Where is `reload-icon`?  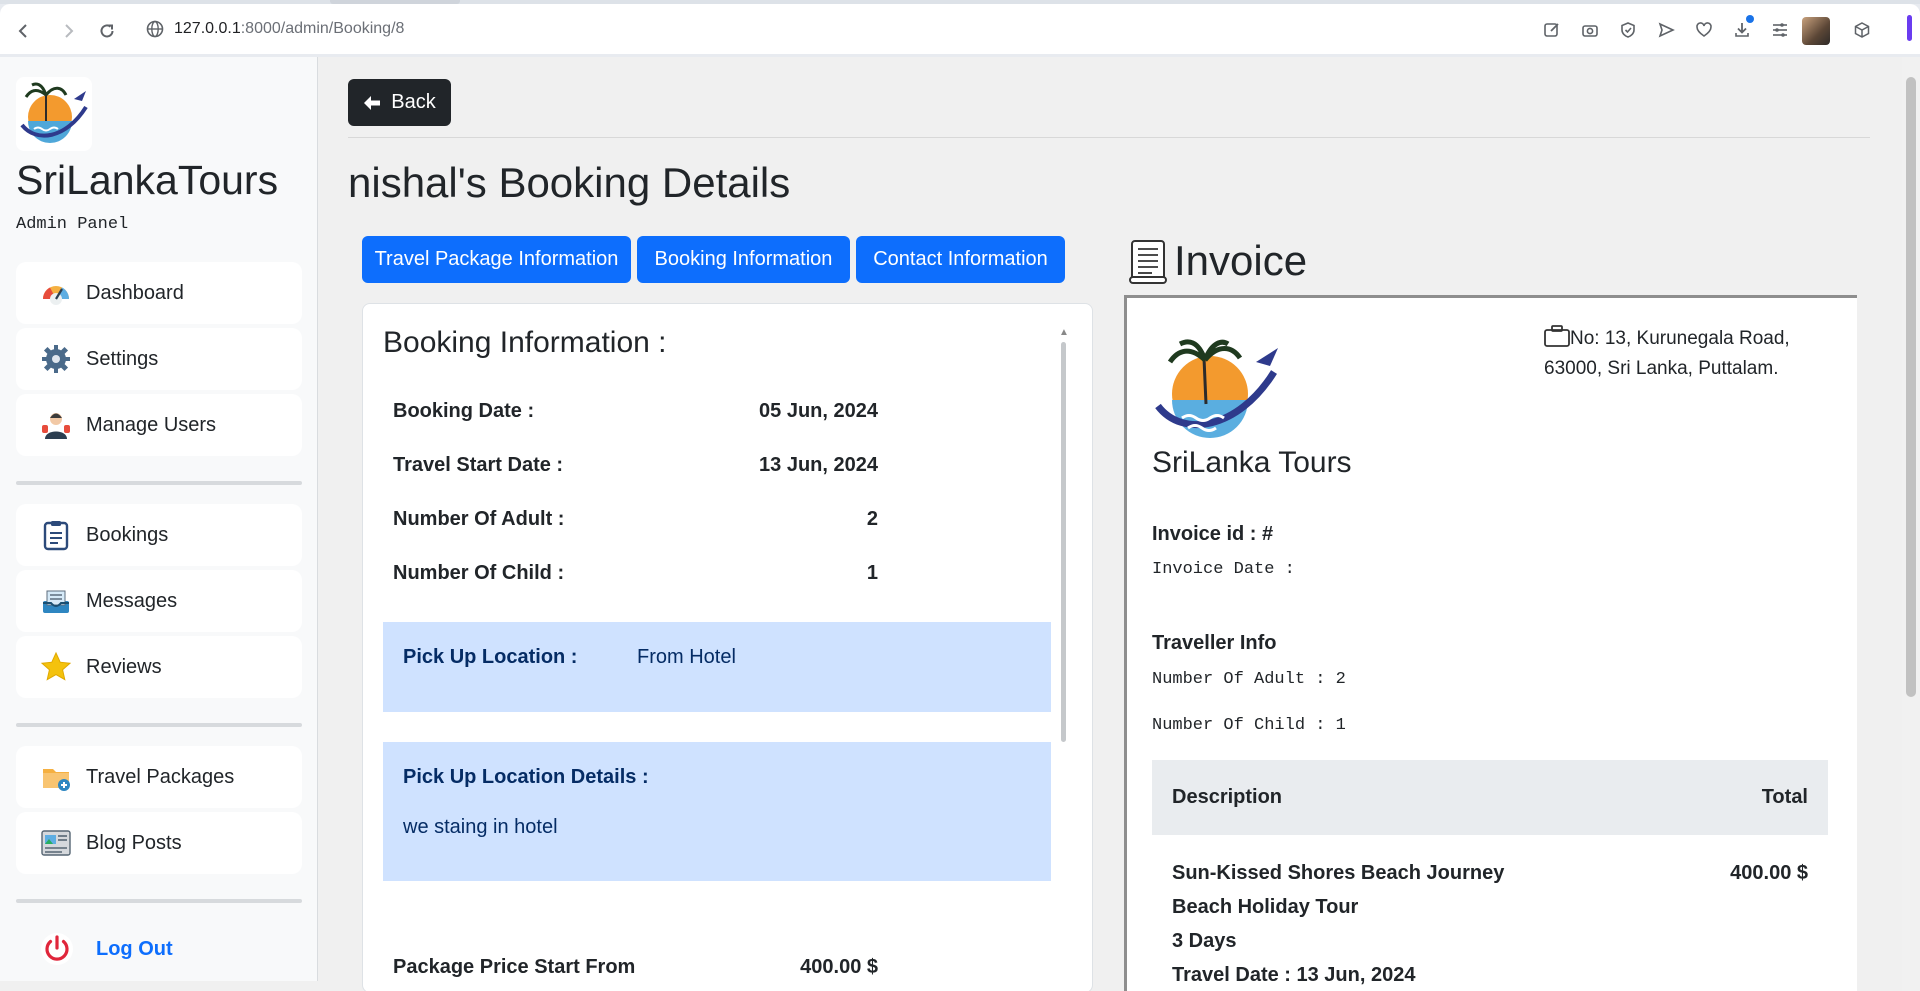 reload-icon is located at coordinates (107, 31).